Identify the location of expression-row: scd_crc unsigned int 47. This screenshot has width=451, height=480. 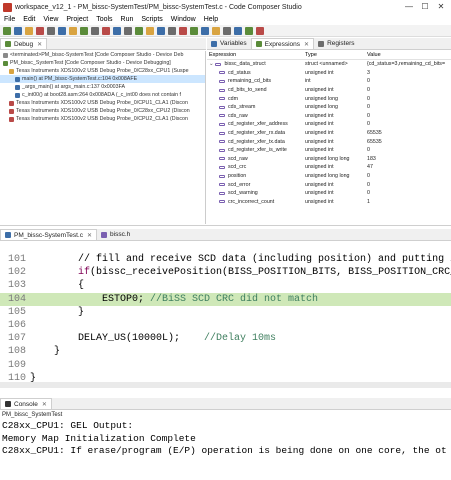
(329, 167).